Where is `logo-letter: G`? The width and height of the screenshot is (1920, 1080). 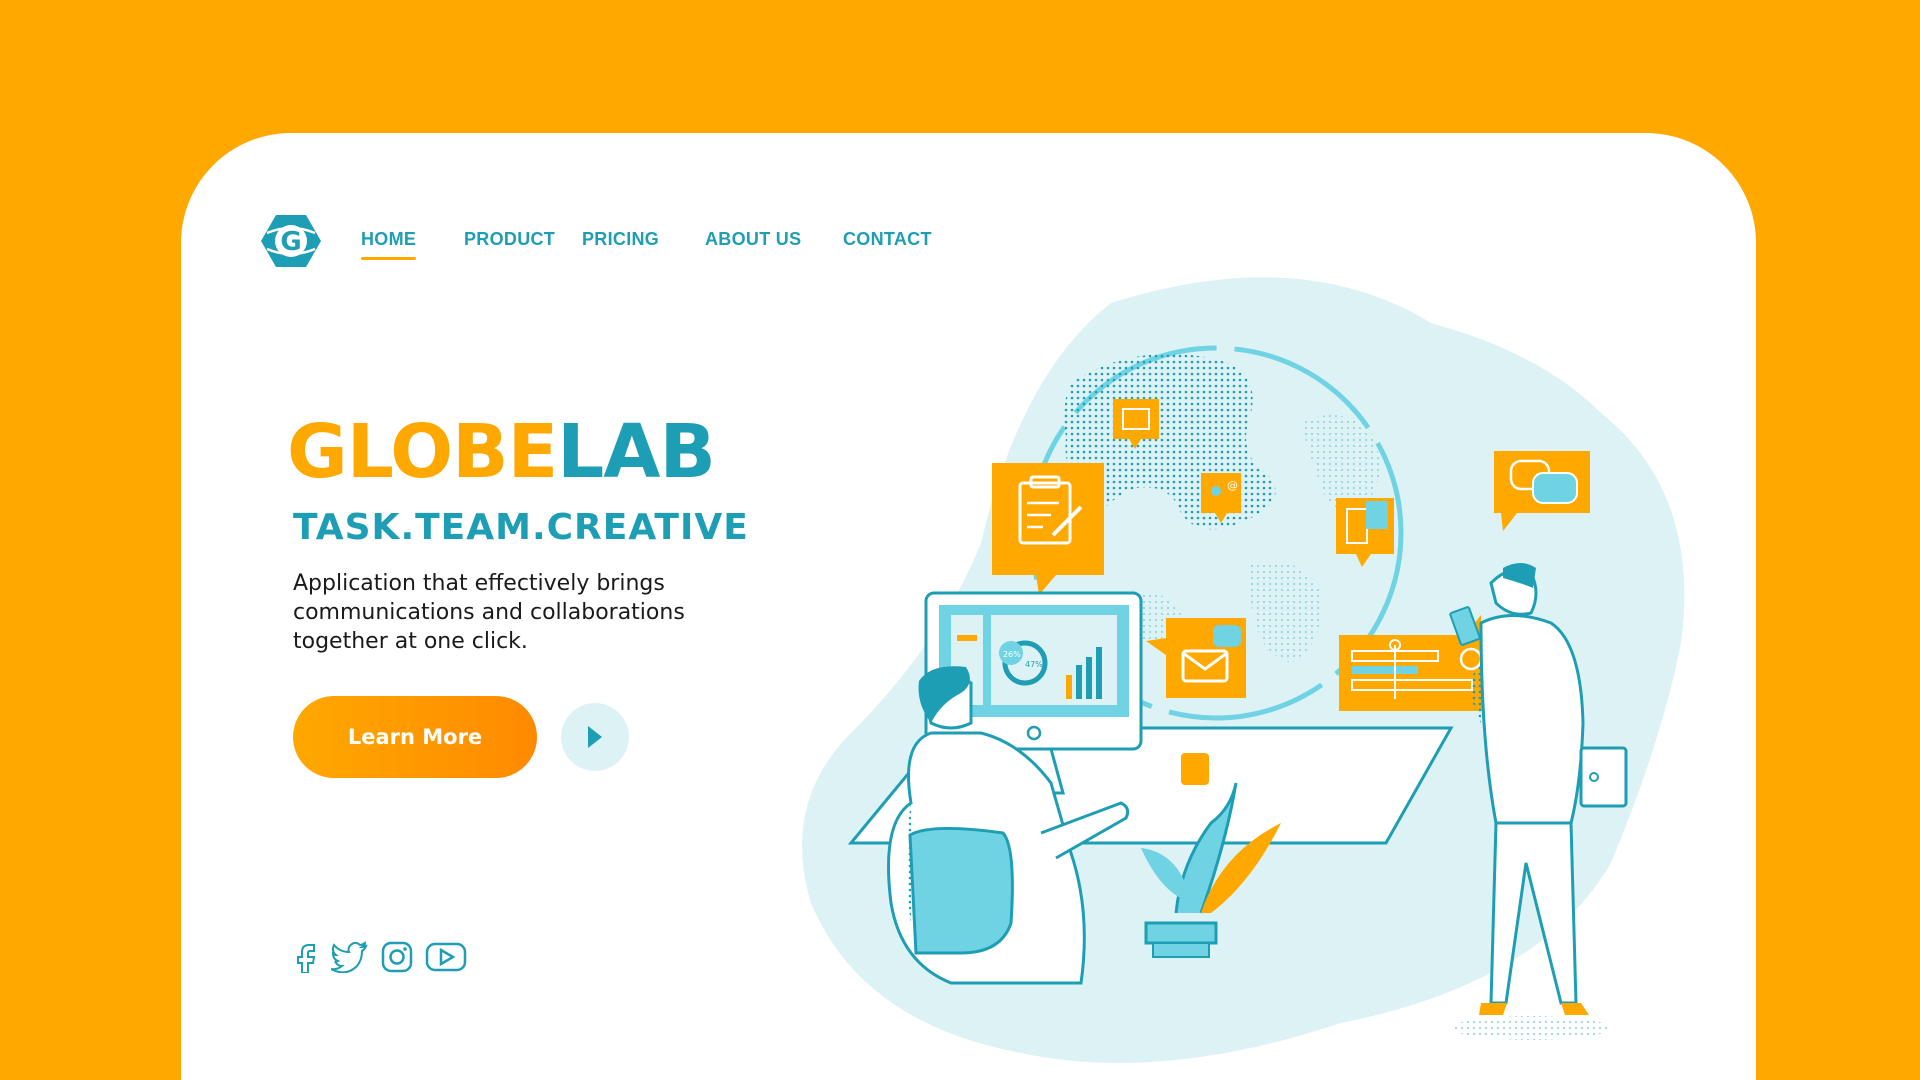
logo-letter: G is located at coordinates (290, 242).